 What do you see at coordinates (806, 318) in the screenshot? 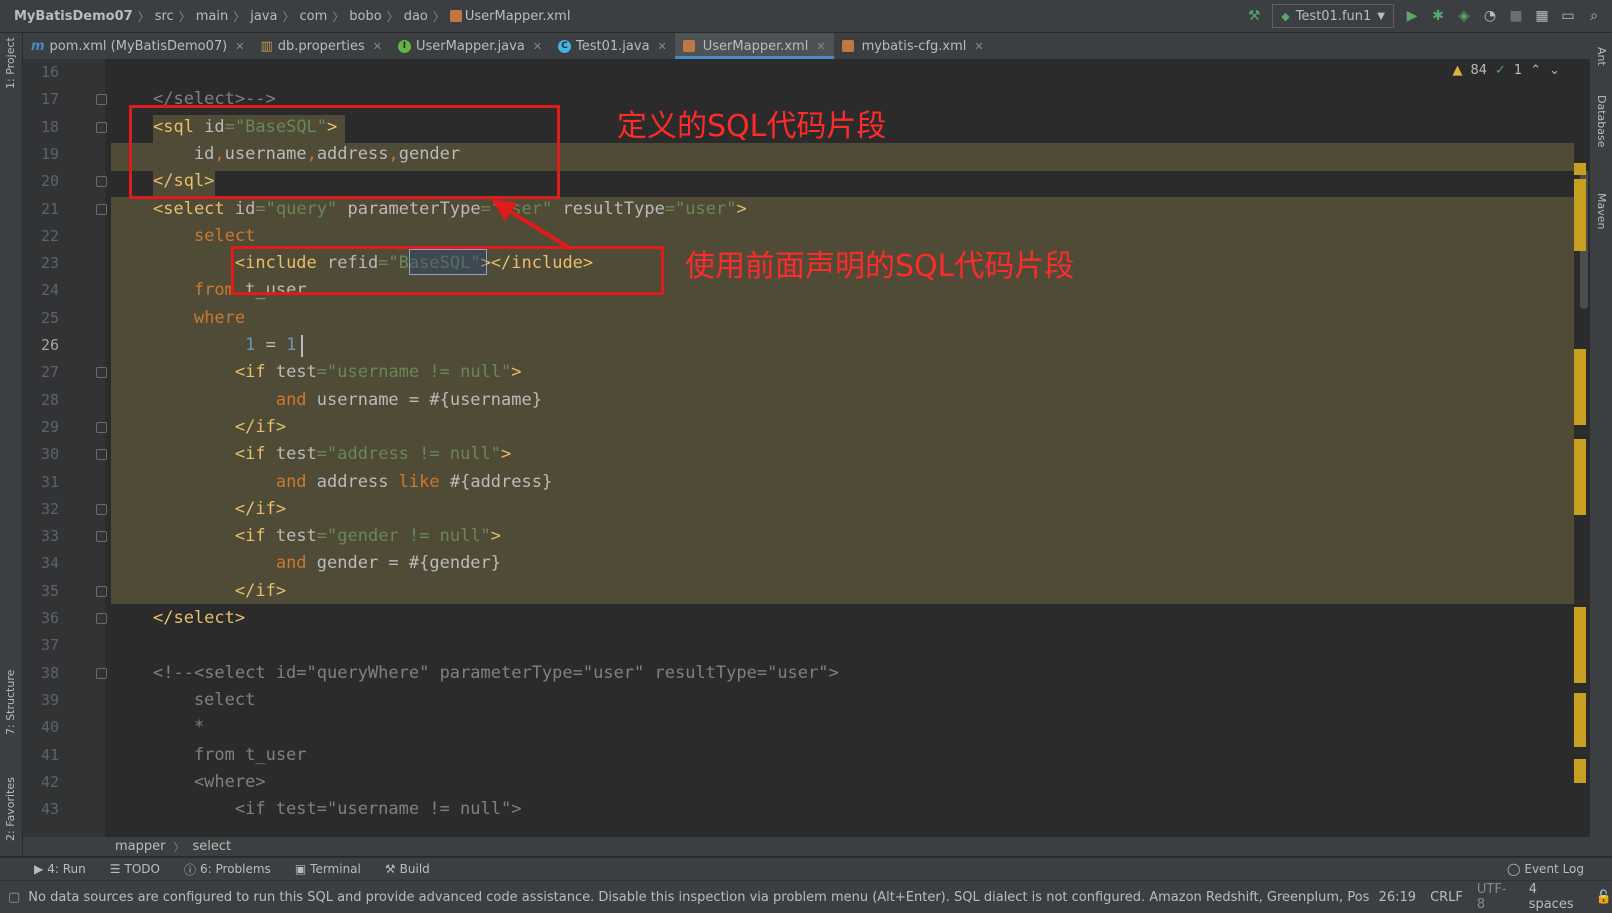
I see `code-line: 25 where` at bounding box center [806, 318].